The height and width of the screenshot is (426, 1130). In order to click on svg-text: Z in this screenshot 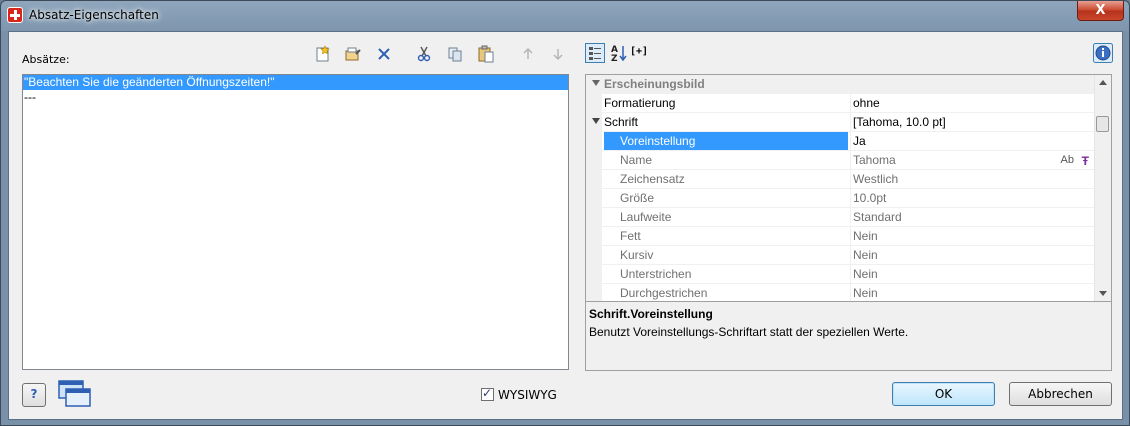, I will do `click(614, 58)`.